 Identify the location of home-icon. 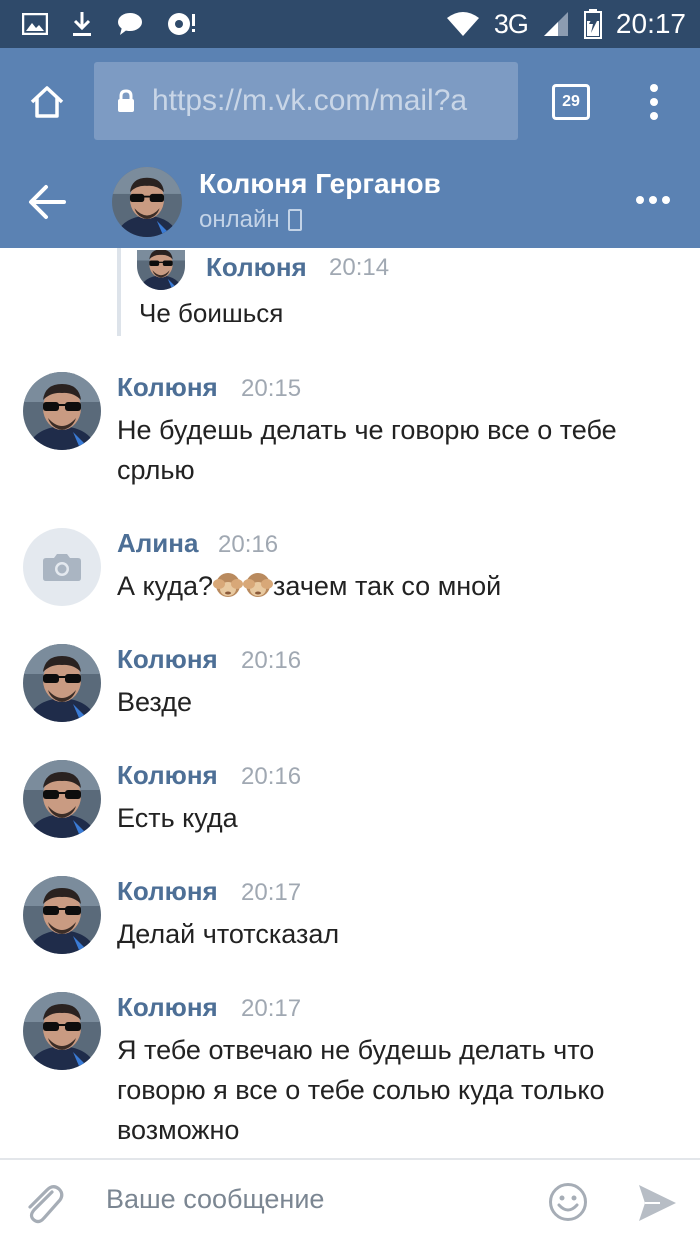
(47, 102).